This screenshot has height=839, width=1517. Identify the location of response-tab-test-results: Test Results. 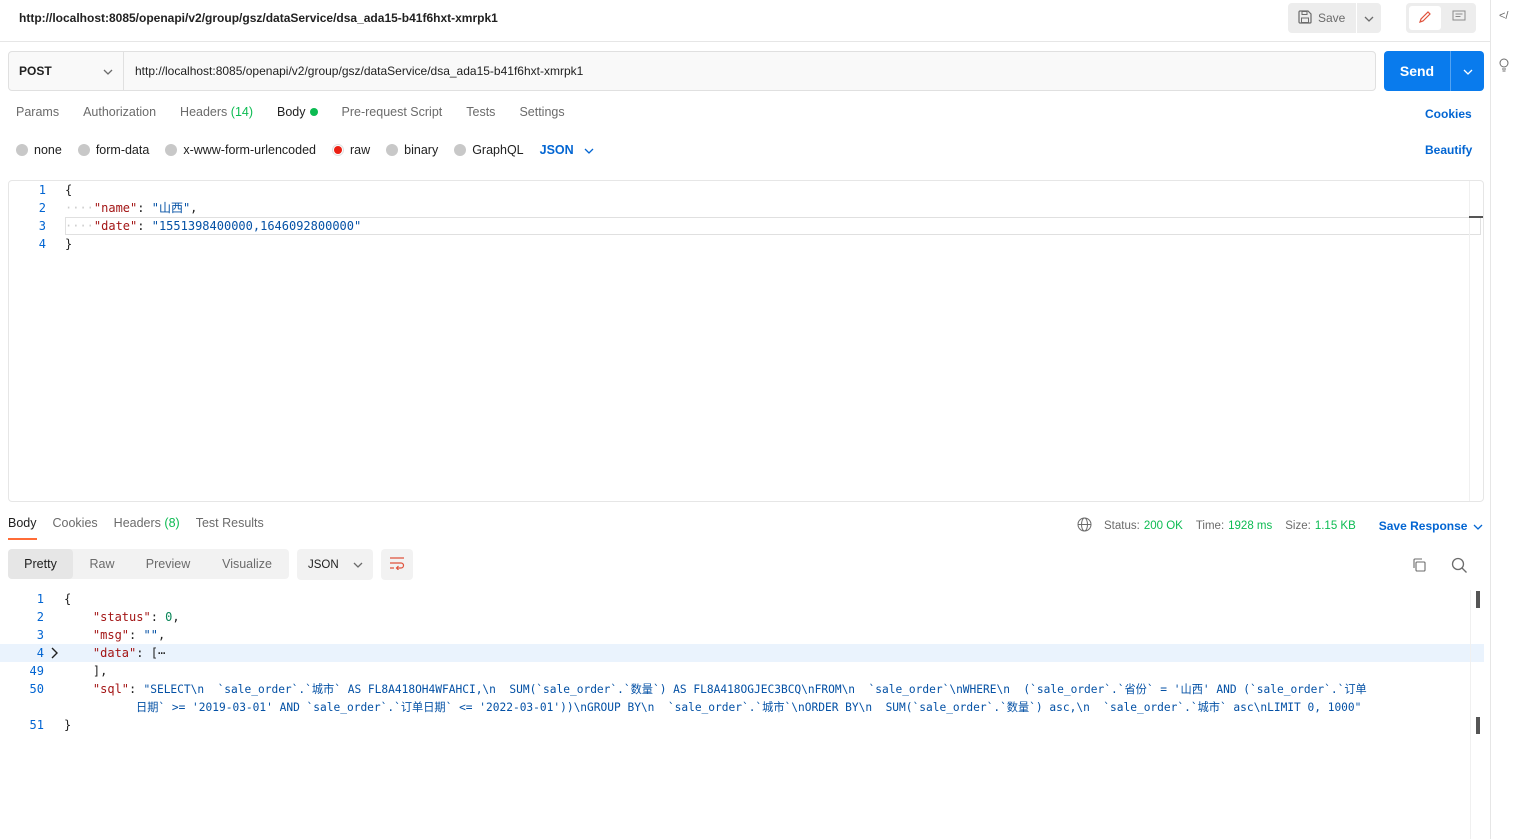
(230, 528).